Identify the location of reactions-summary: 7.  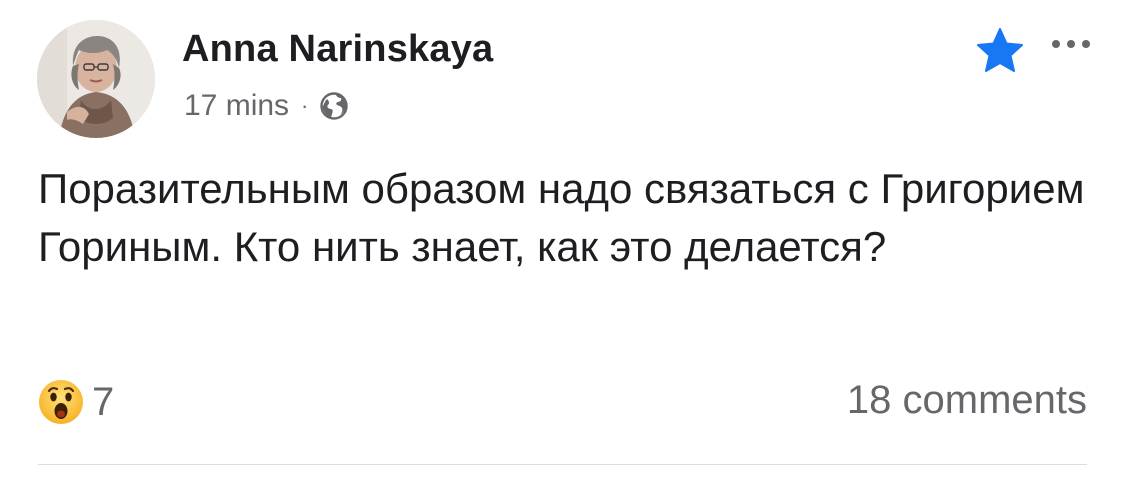
(76, 402).